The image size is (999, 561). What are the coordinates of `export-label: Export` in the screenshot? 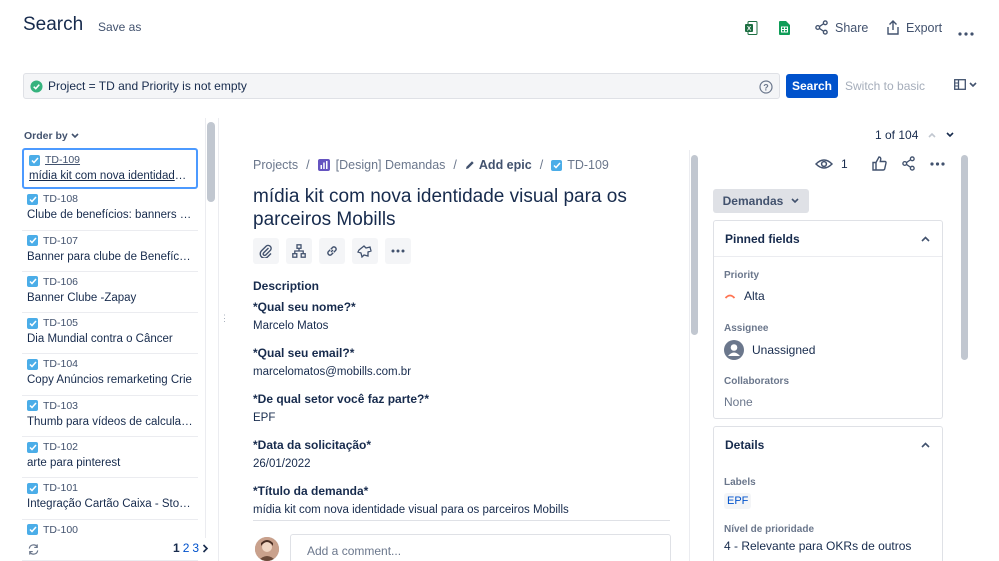 It's located at (924, 27).